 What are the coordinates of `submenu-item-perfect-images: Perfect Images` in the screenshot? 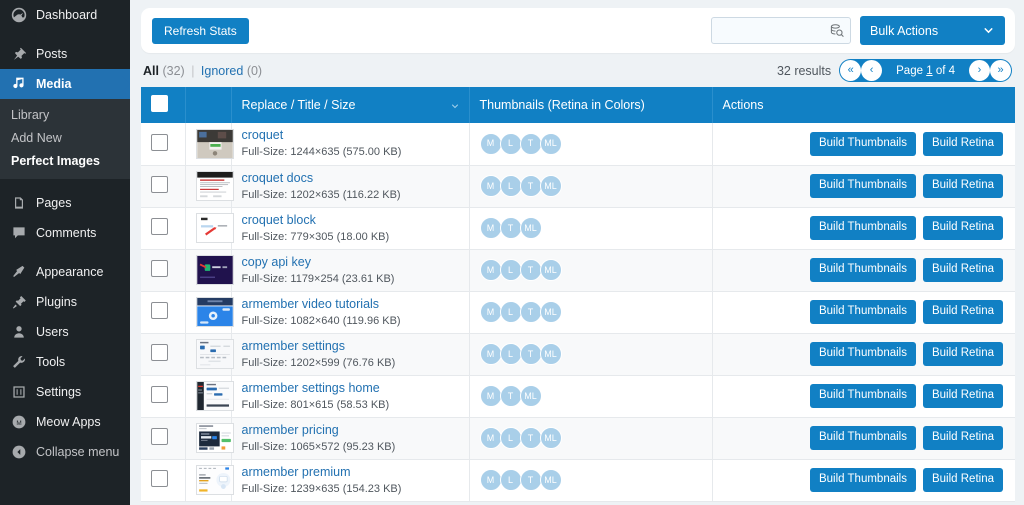 It's located at (65, 161).